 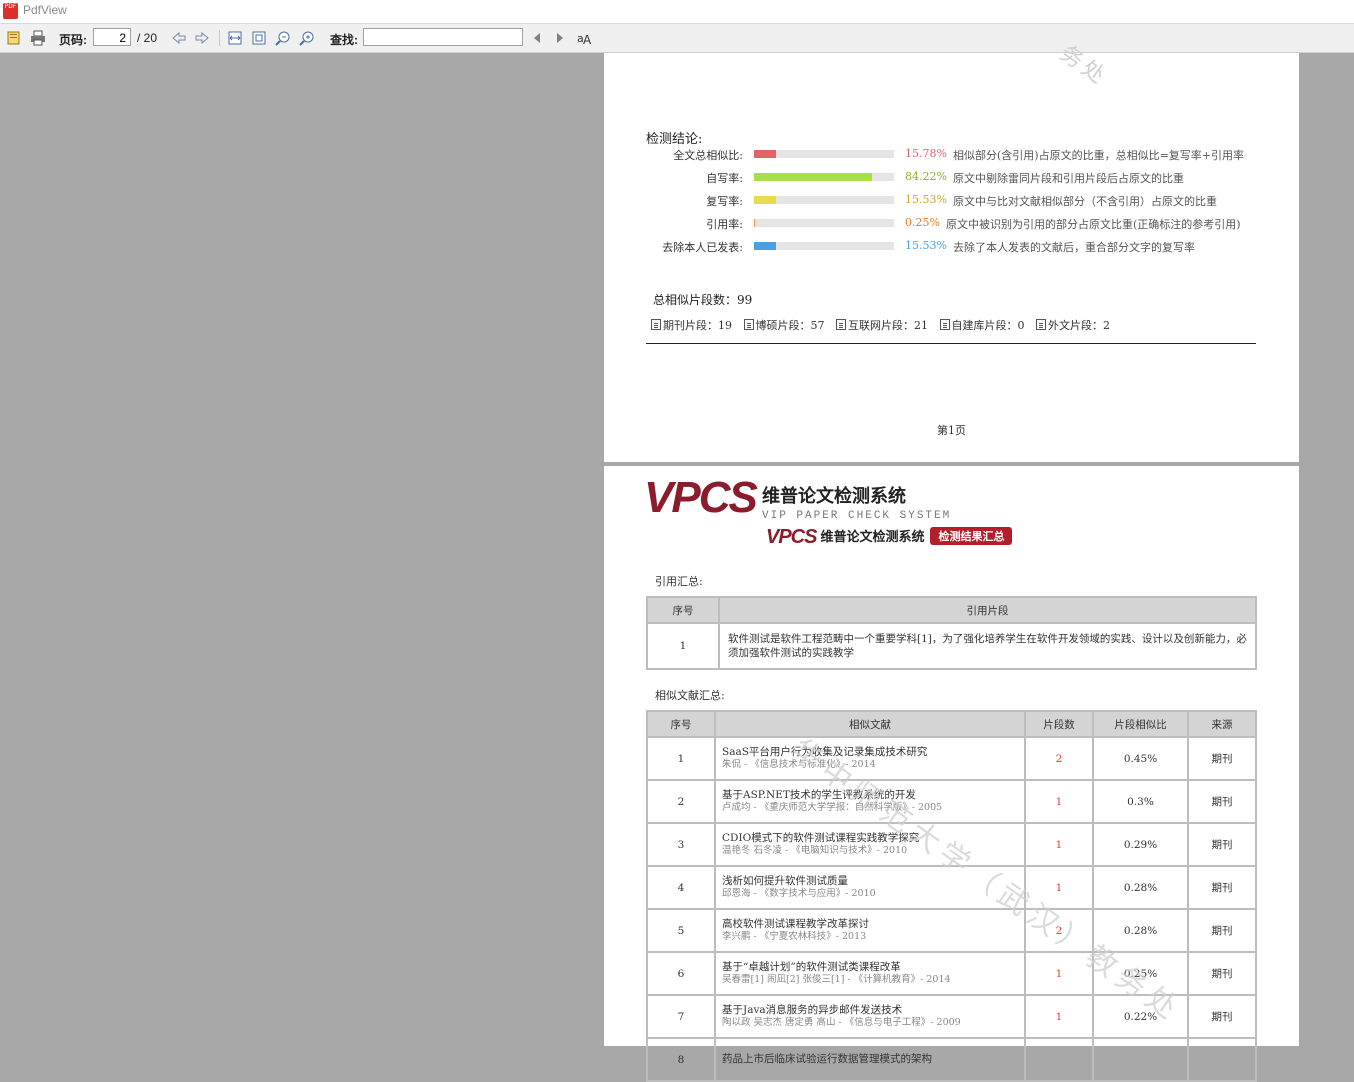 I want to click on print-icon, so click(x=38, y=38).